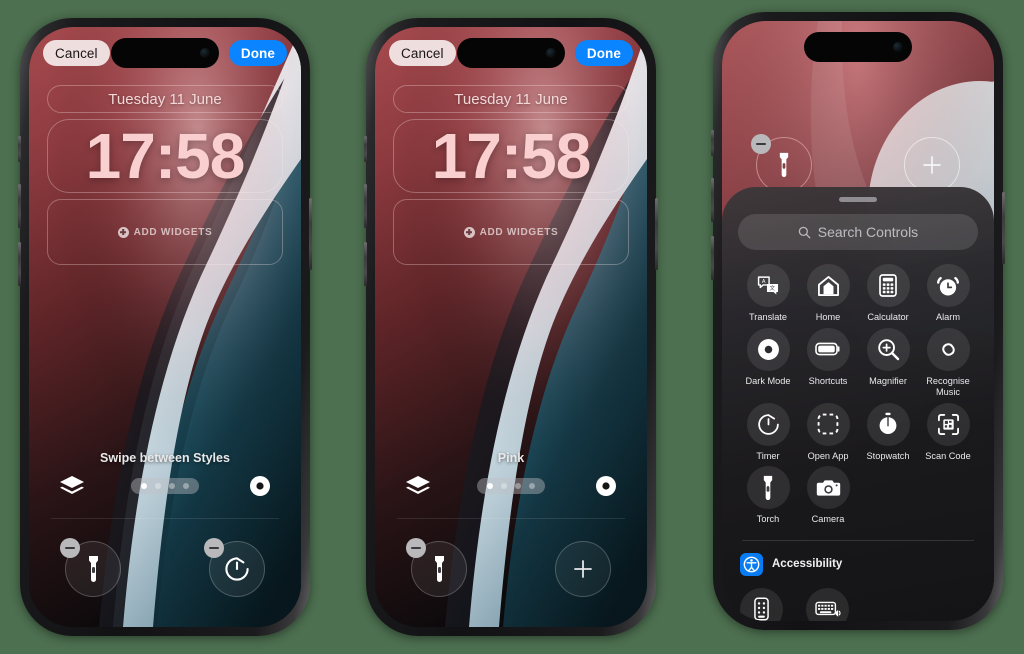  Describe the element at coordinates (768, 424) in the screenshot. I see `timer-icon` at that location.